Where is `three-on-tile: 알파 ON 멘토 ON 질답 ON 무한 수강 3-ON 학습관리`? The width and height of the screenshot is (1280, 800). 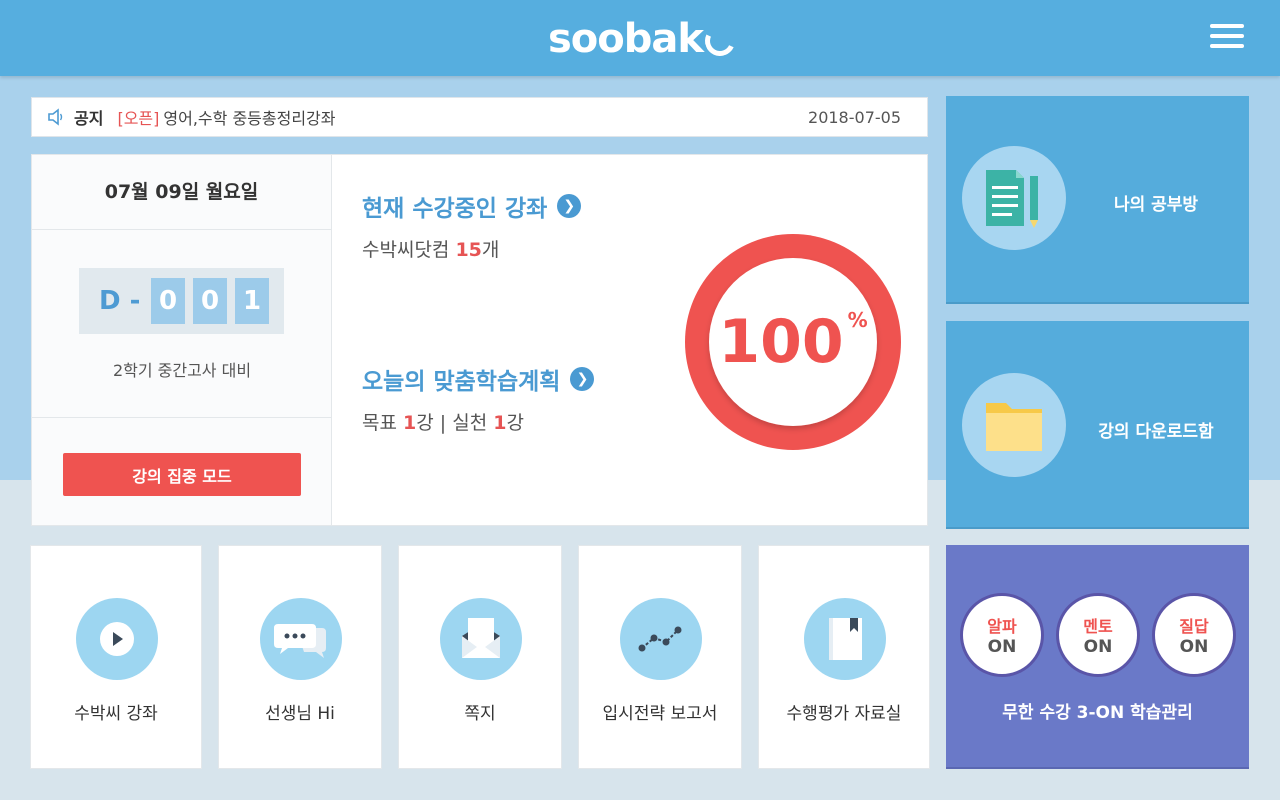
three-on-tile: 알파 ON 멘토 ON 질답 ON 무한 수강 3-ON 학습관리 is located at coordinates (1097, 657).